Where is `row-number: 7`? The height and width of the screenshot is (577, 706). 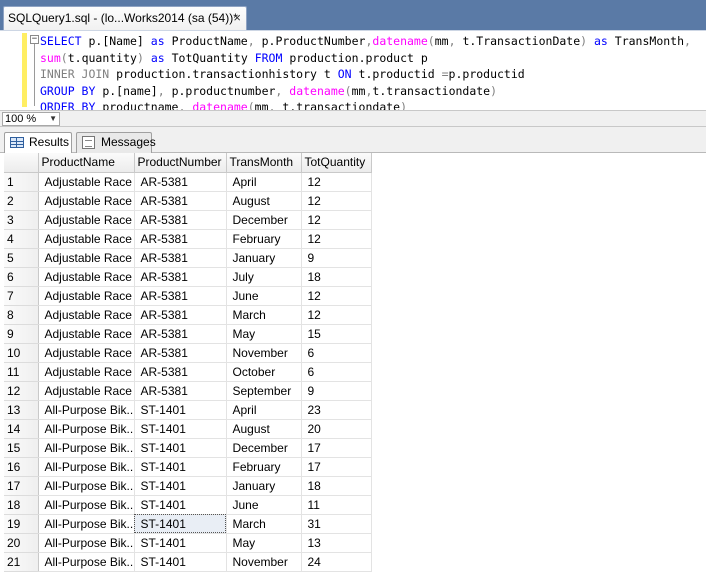 row-number: 7 is located at coordinates (21, 296).